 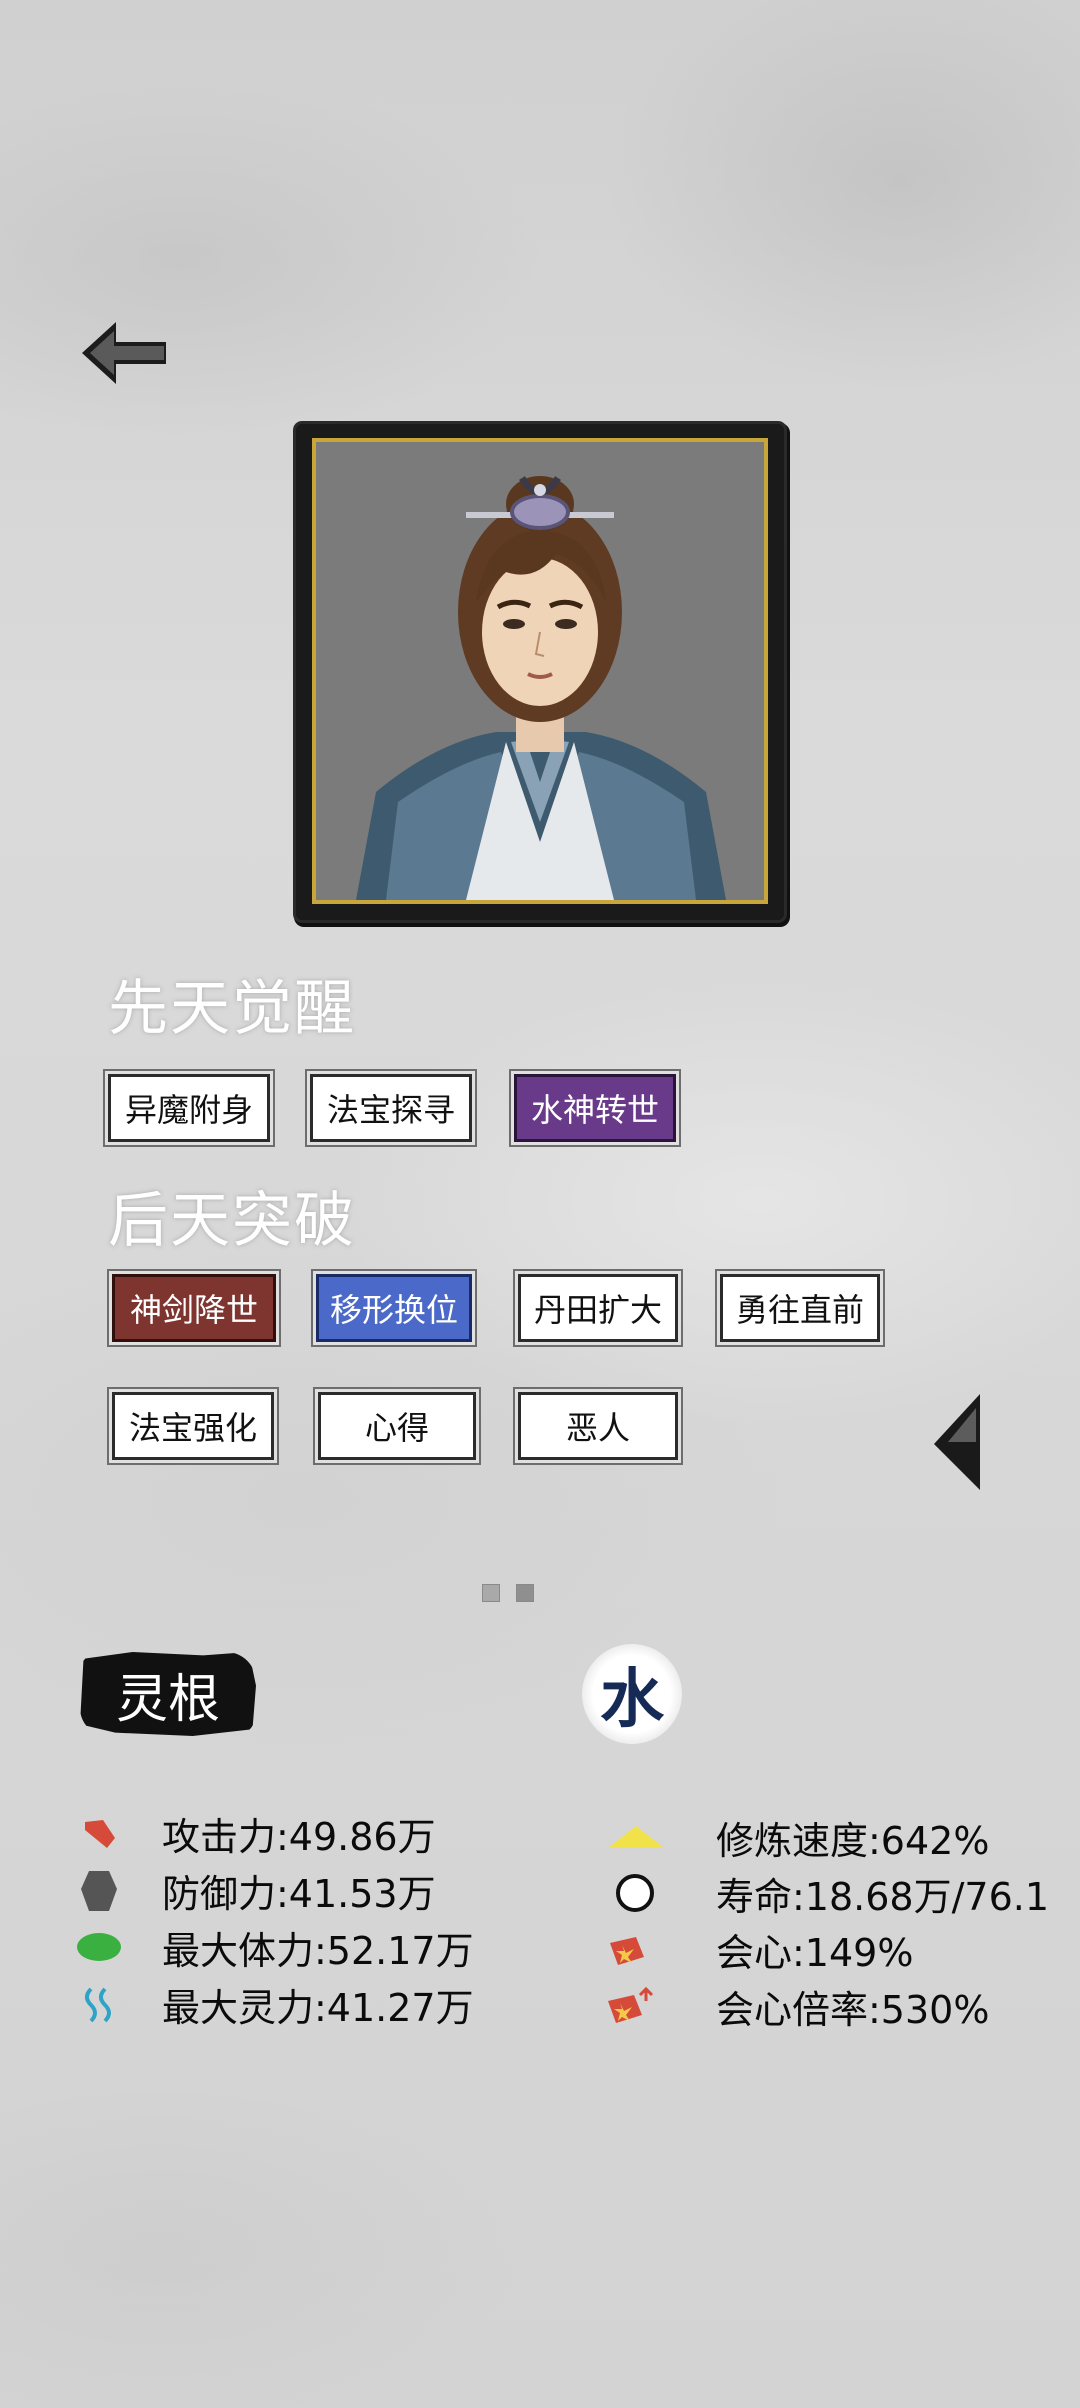 I want to click on innate-chip: 水神转世, so click(x=595, y=1108).